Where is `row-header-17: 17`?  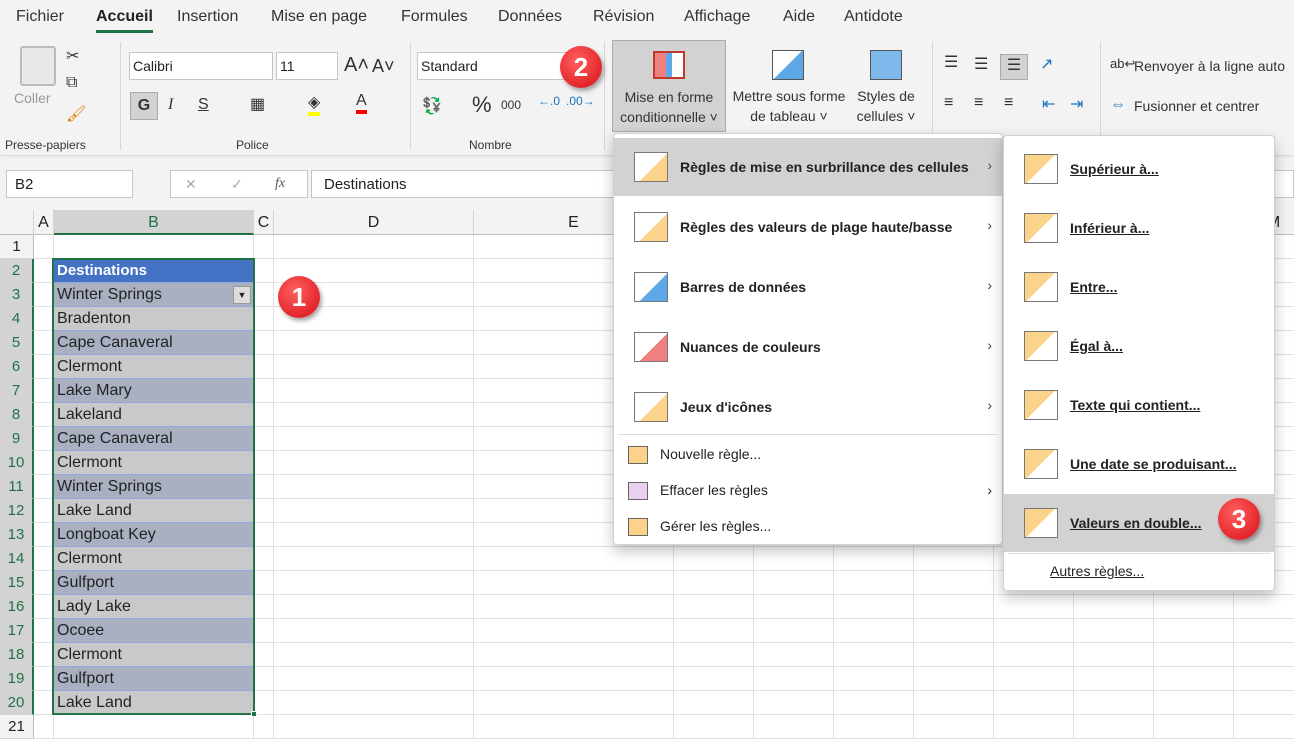
row-header-17: 17 is located at coordinates (17, 631).